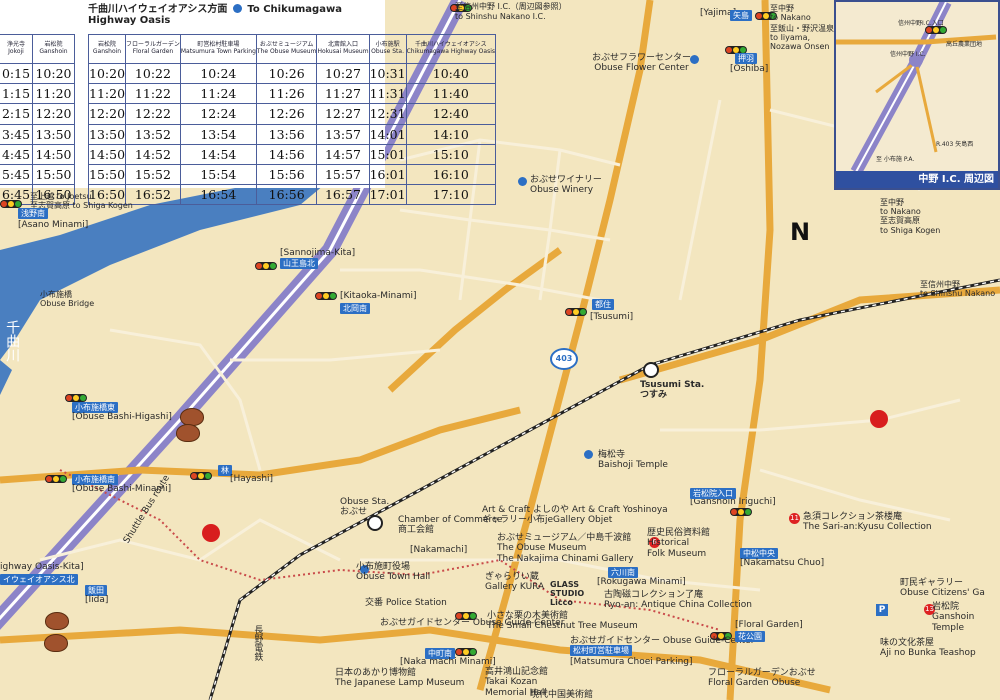 This screenshot has height=700, width=1000. What do you see at coordinates (218, 195) in the screenshot?
I see `timetable-right-cell: 16:54` at bounding box center [218, 195].